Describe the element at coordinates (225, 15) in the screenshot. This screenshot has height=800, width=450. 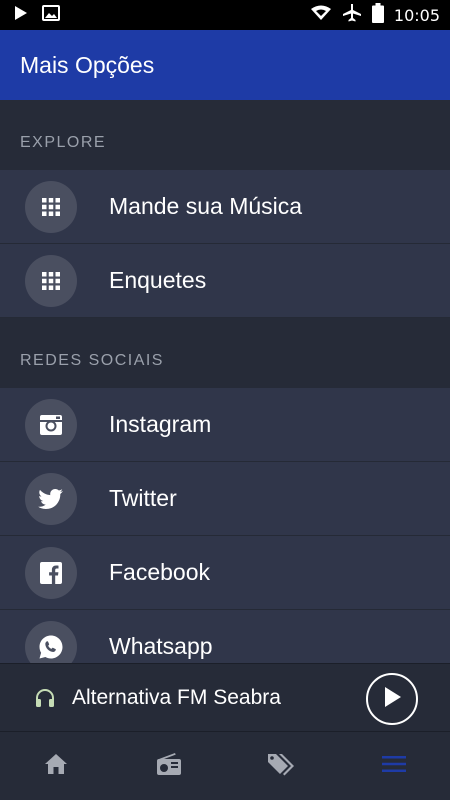
I see `status-bar: 10:05` at that location.